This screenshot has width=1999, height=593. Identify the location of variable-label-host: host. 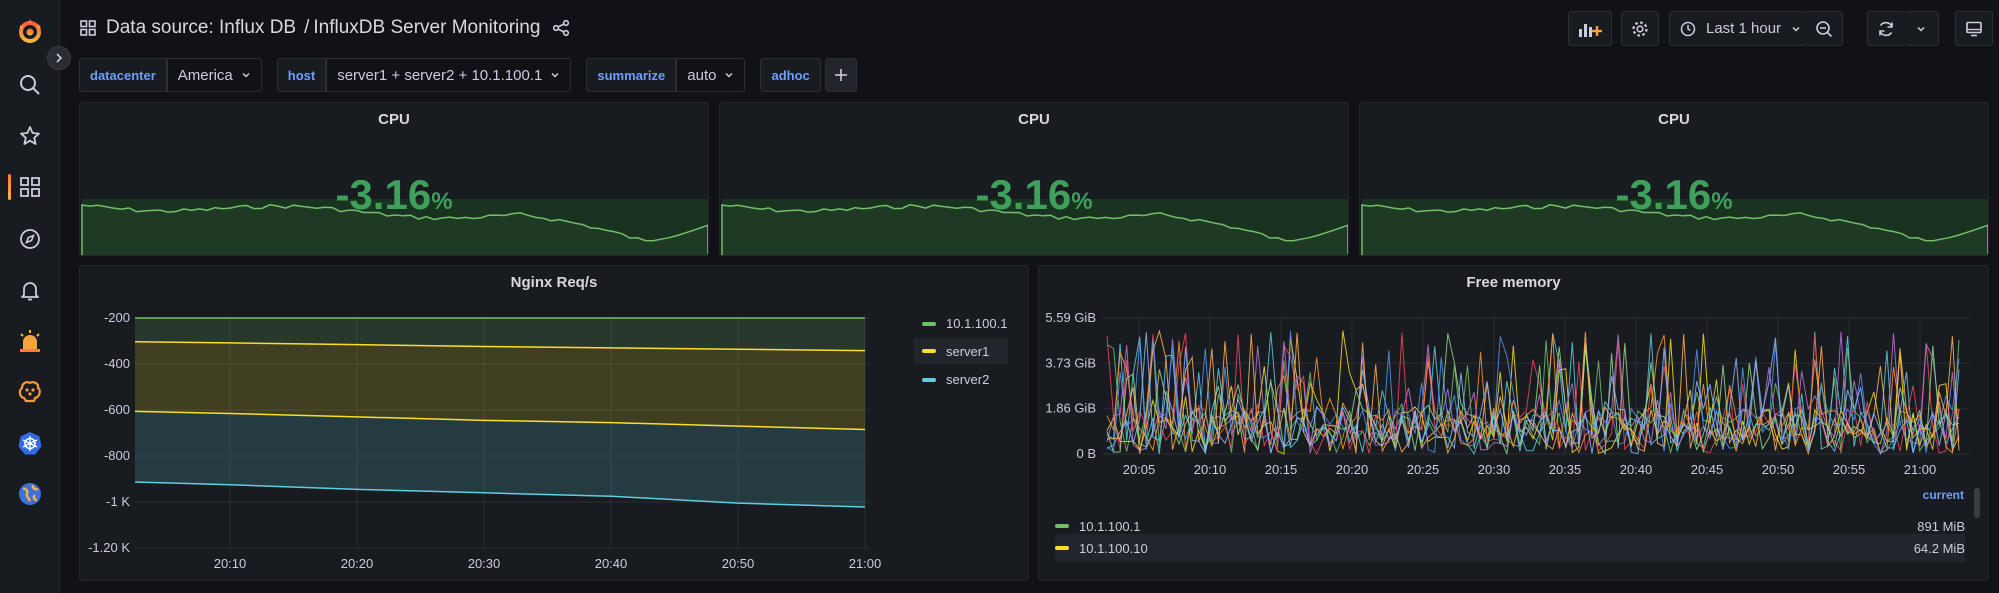
(301, 75).